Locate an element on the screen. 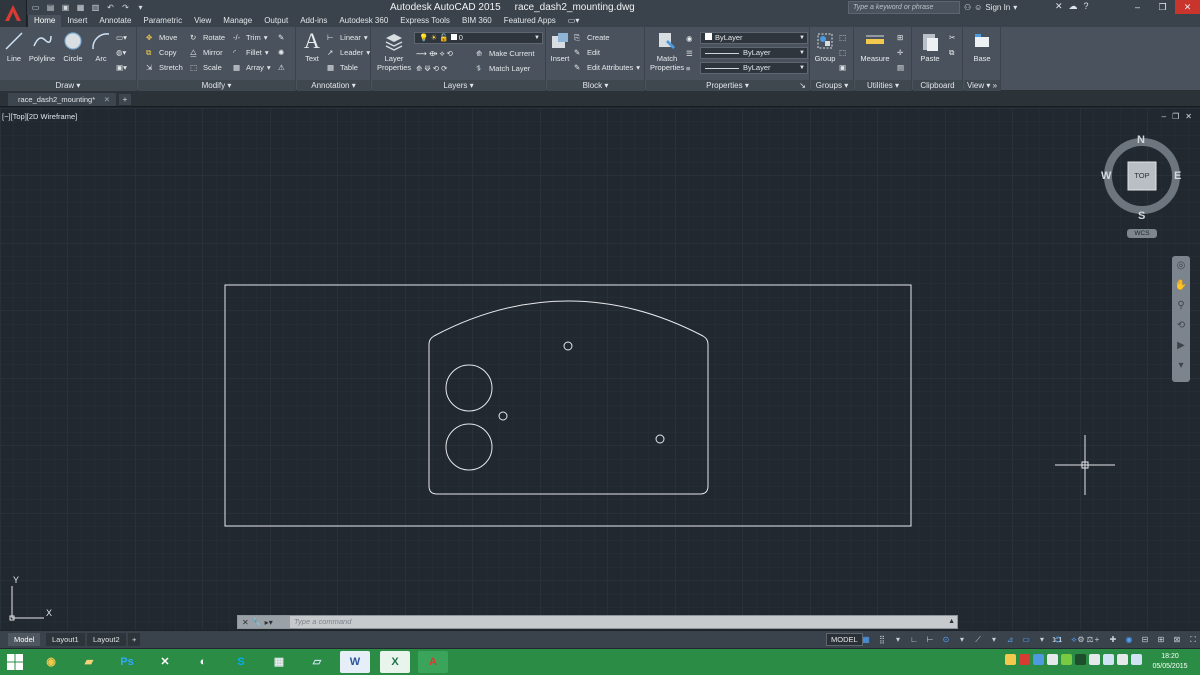 The image size is (1200, 675). recent-commands-icon: ▸▾ is located at coordinates (269, 622).